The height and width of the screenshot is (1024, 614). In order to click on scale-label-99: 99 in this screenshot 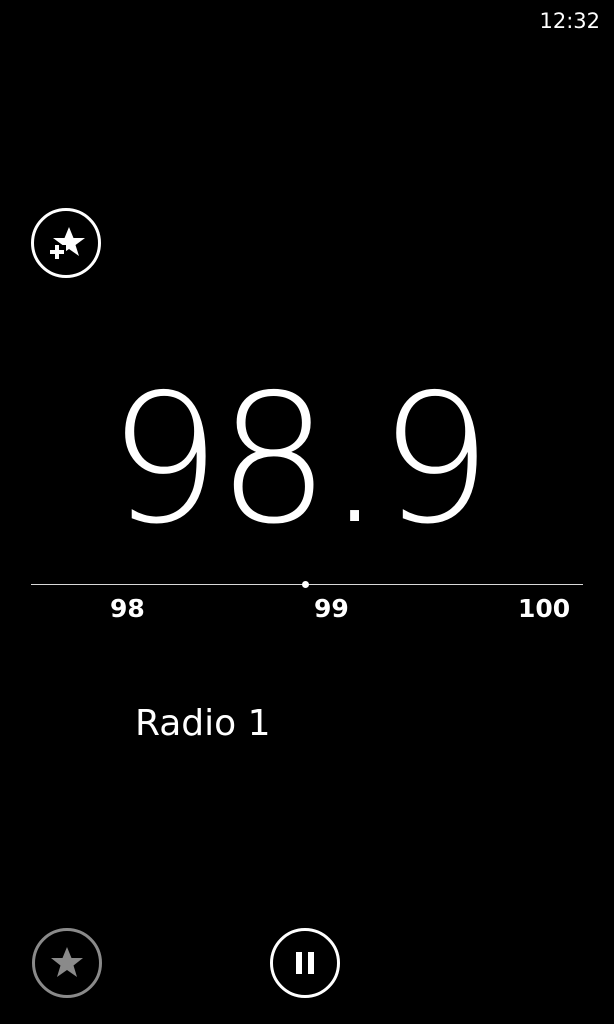, I will do `click(331, 608)`.